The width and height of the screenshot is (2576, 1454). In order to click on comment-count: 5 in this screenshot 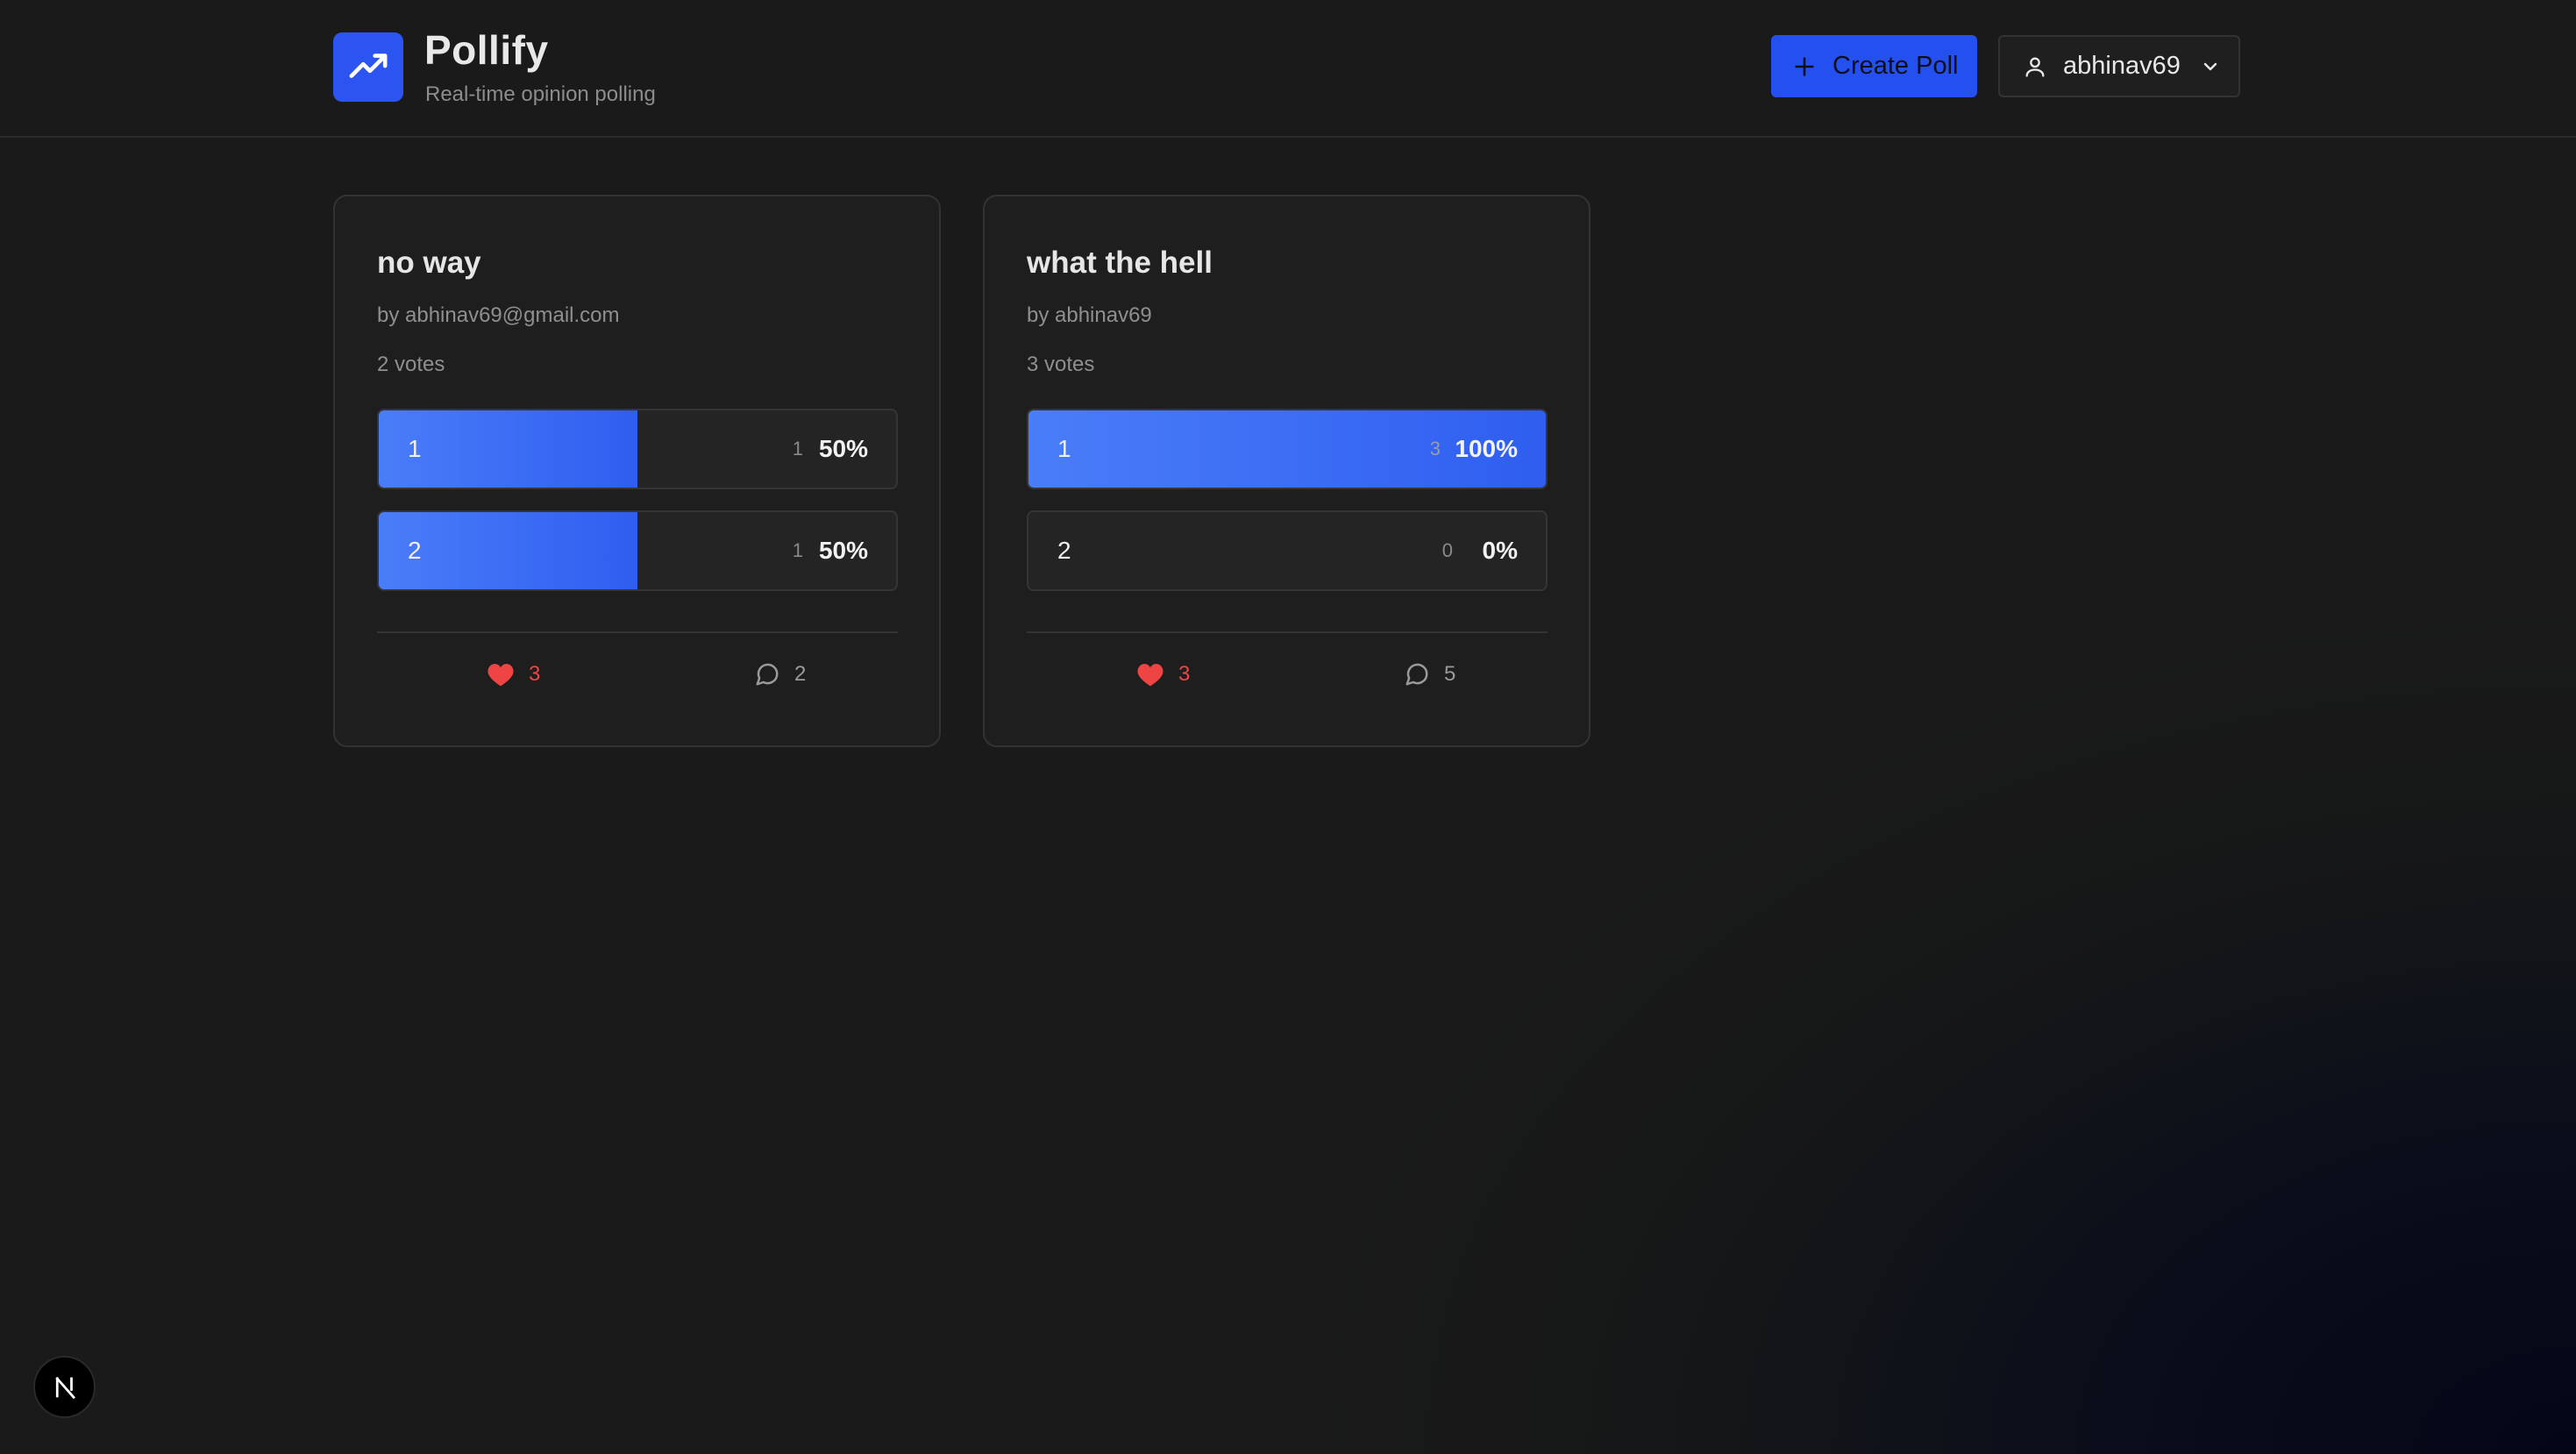, I will do `click(1450, 674)`.